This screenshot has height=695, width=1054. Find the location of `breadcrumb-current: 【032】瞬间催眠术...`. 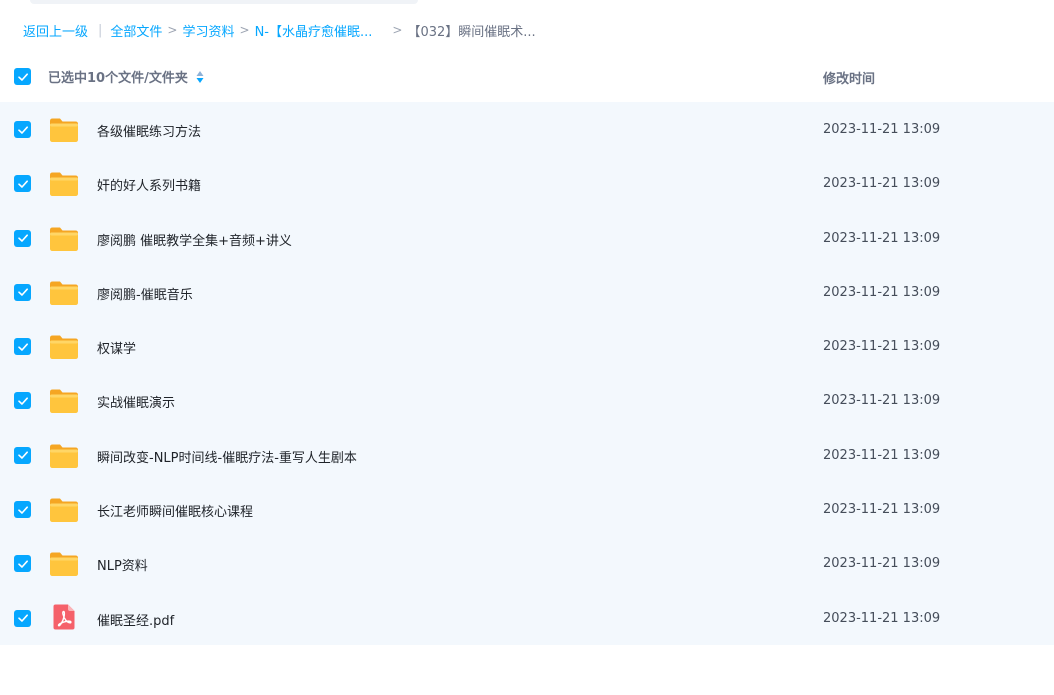

breadcrumb-current: 【032】瞬间催眠术... is located at coordinates (471, 32).